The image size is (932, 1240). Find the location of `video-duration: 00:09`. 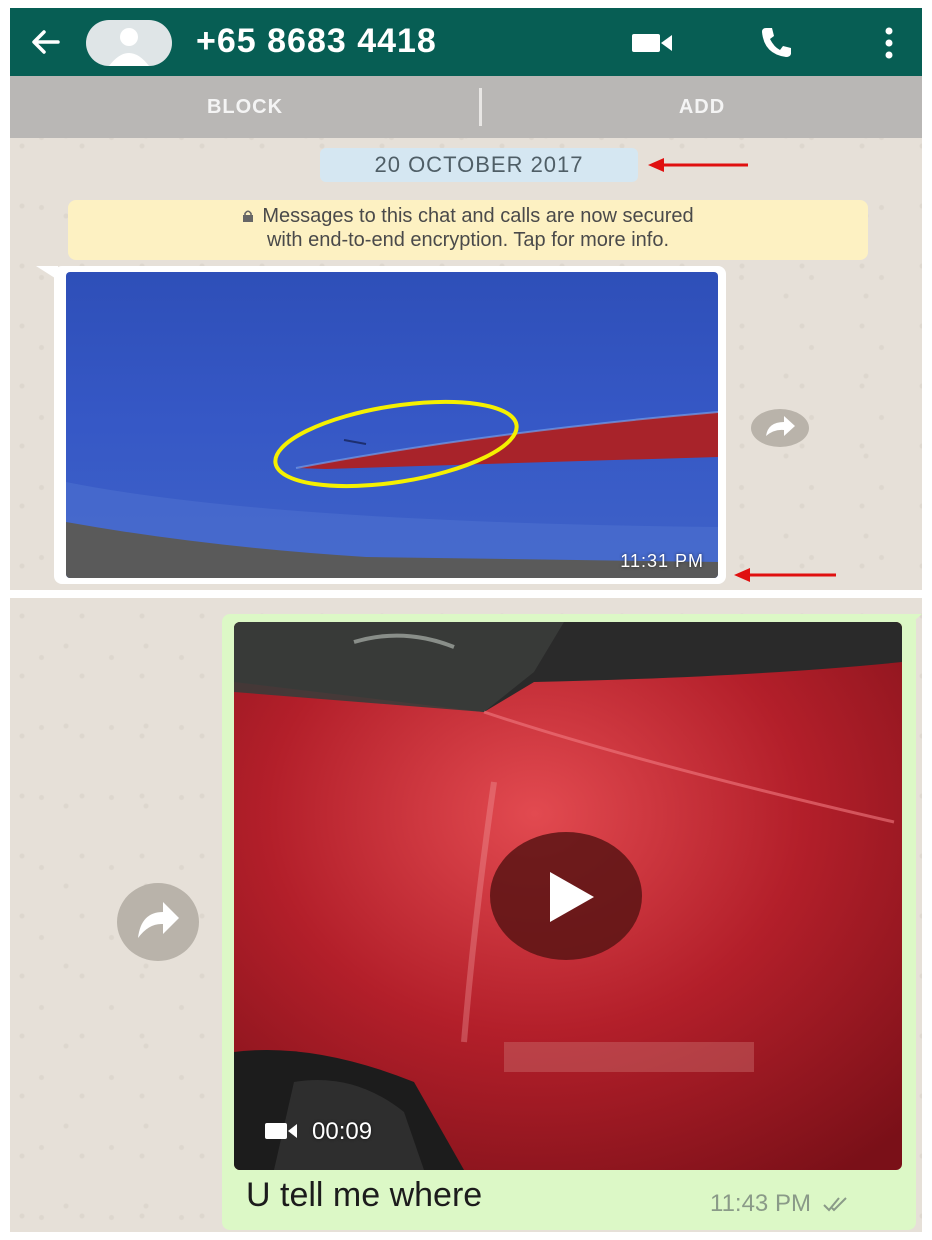

video-duration: 00:09 is located at coordinates (318, 1132).